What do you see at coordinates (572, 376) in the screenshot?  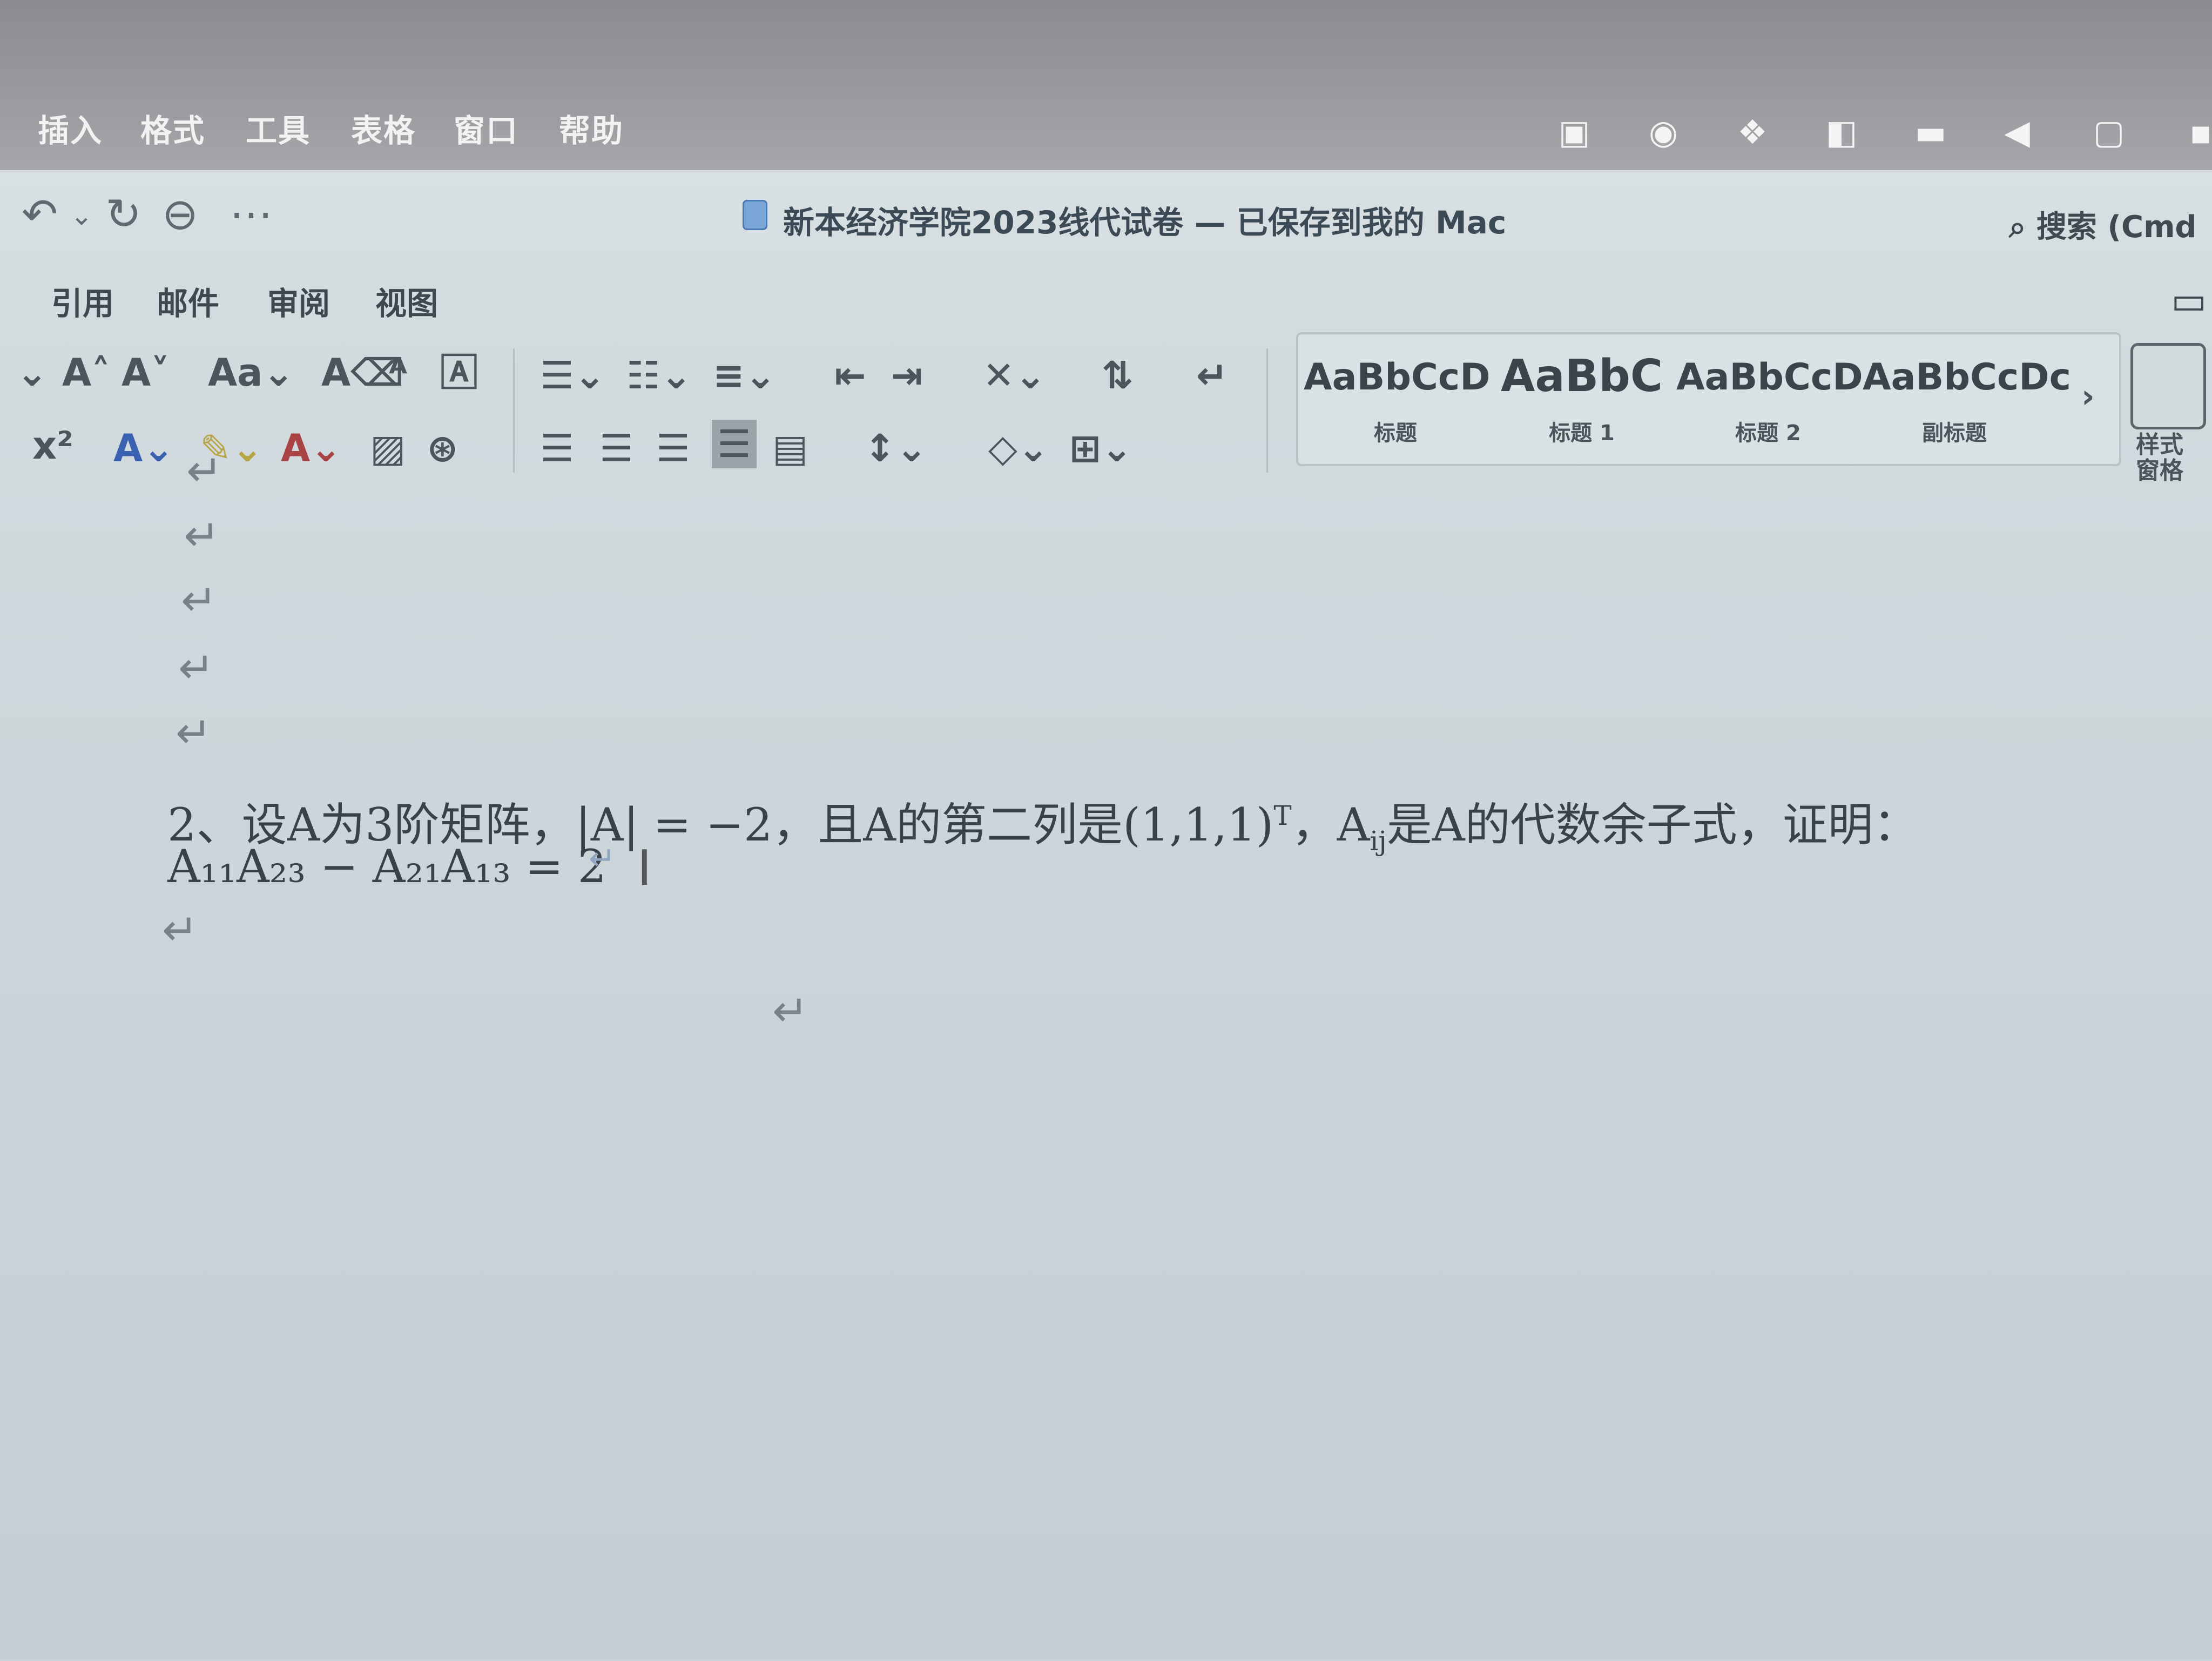 I see `bullets-icon: ☰⌄` at bounding box center [572, 376].